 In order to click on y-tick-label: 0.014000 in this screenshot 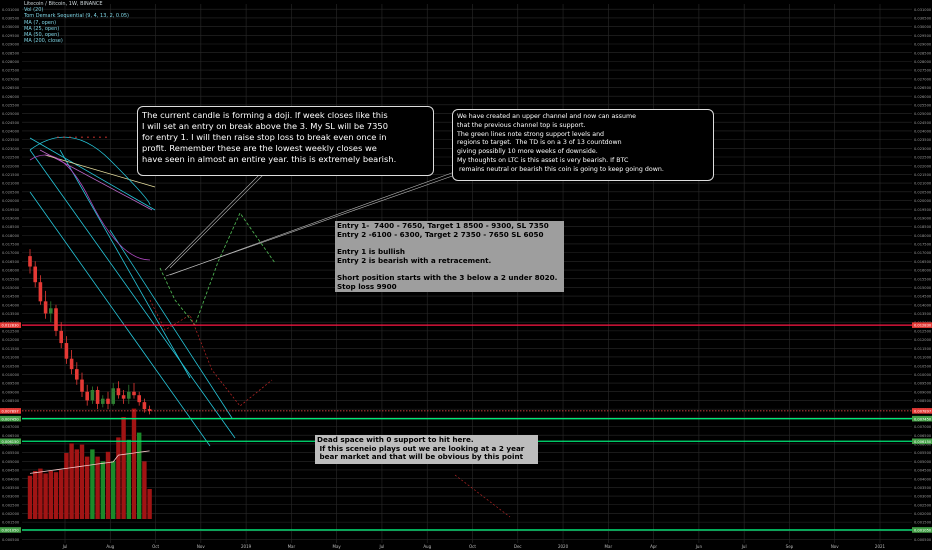, I will do `click(923, 305)`.